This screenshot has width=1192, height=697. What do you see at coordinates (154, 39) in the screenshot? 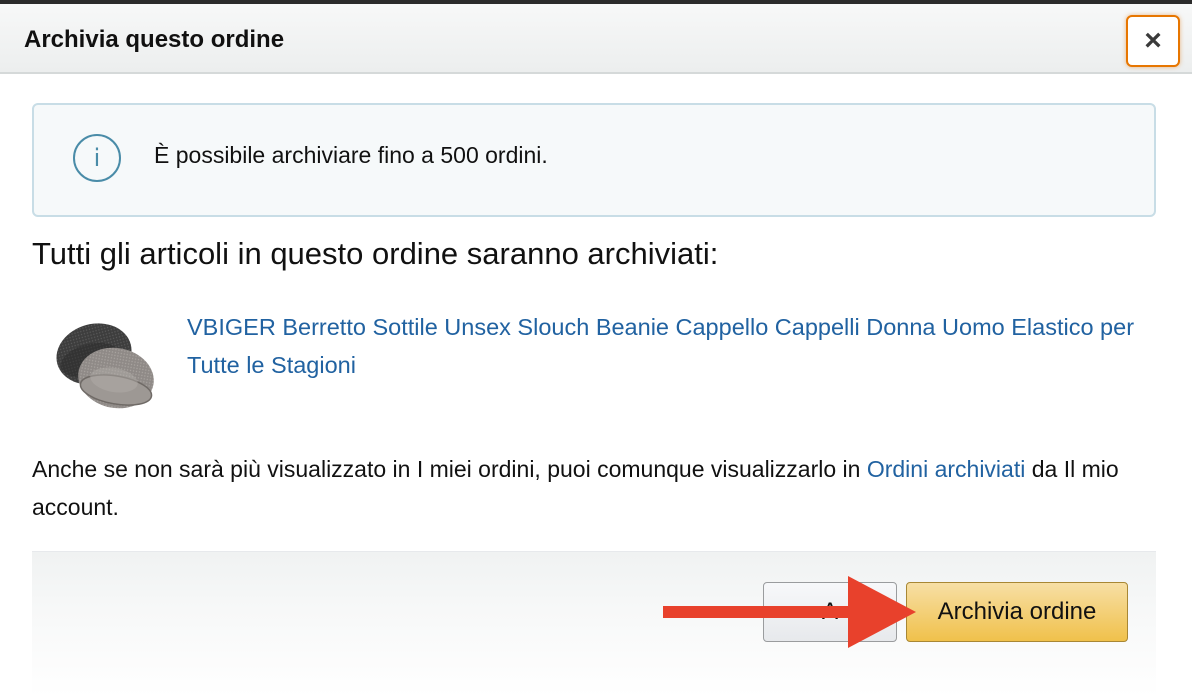
I see `modal-title: Archivia questo ordine` at bounding box center [154, 39].